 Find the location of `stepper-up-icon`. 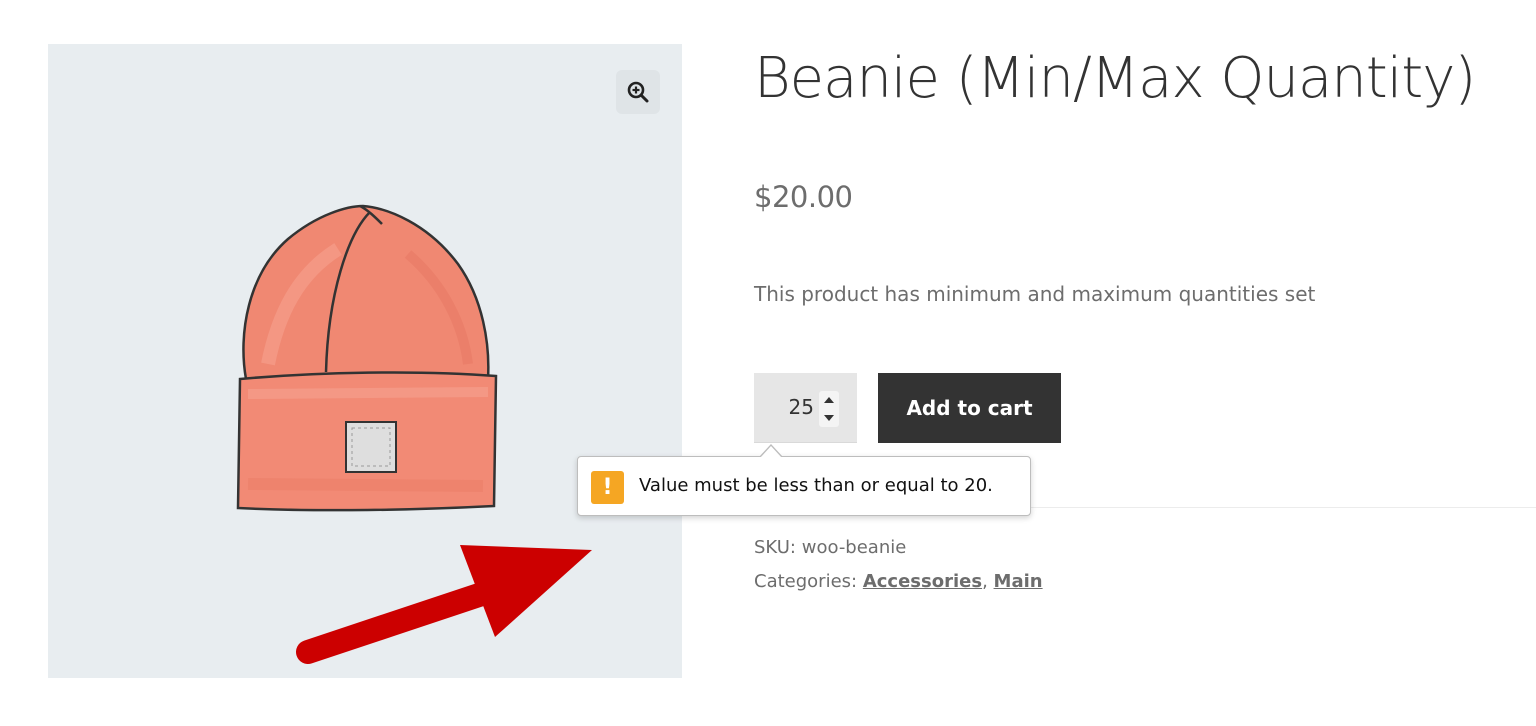

stepper-up-icon is located at coordinates (829, 400).